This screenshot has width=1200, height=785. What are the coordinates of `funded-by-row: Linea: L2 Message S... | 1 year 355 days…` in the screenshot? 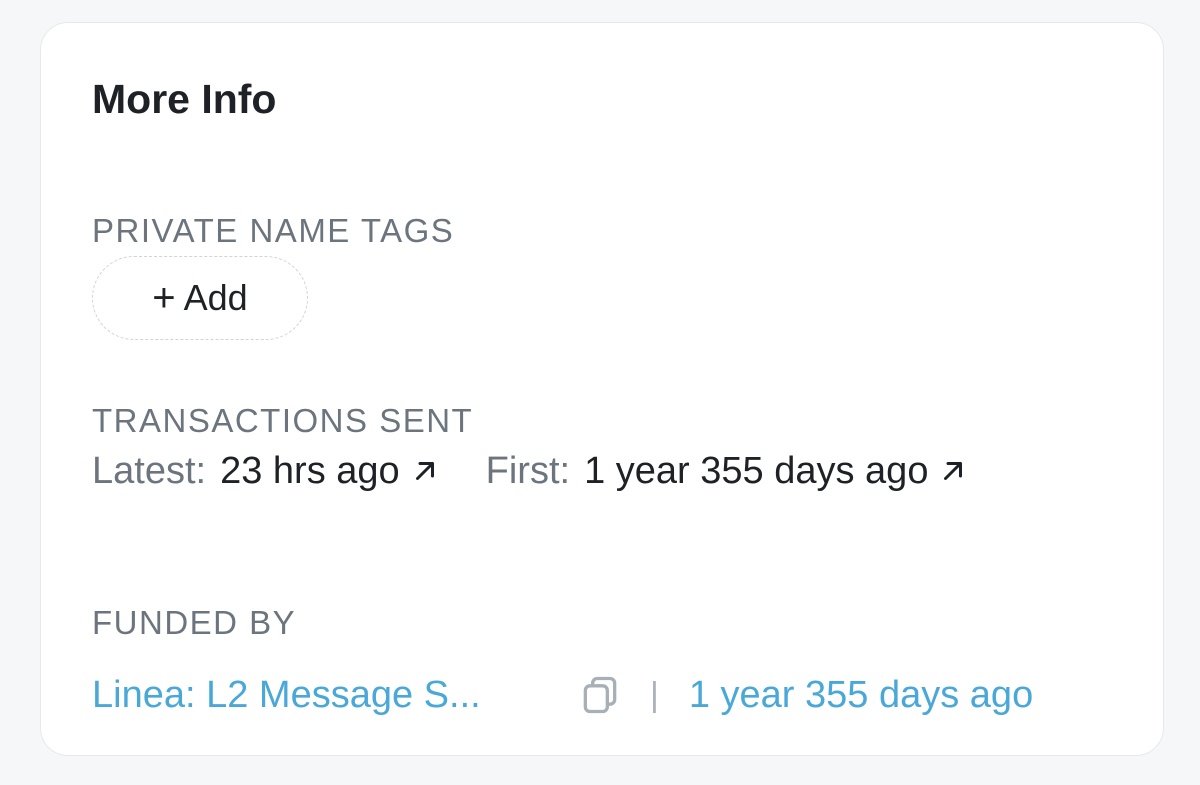 It's located at (562, 695).